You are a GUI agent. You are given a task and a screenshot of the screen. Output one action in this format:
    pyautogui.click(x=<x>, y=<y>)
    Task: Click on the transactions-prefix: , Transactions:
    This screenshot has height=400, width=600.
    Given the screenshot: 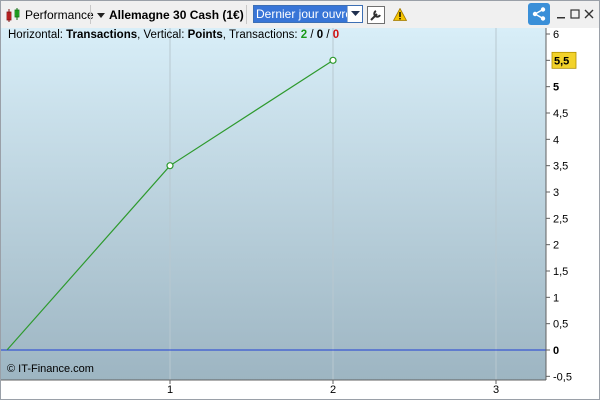 What is the action you would take?
    pyautogui.click(x=261, y=35)
    